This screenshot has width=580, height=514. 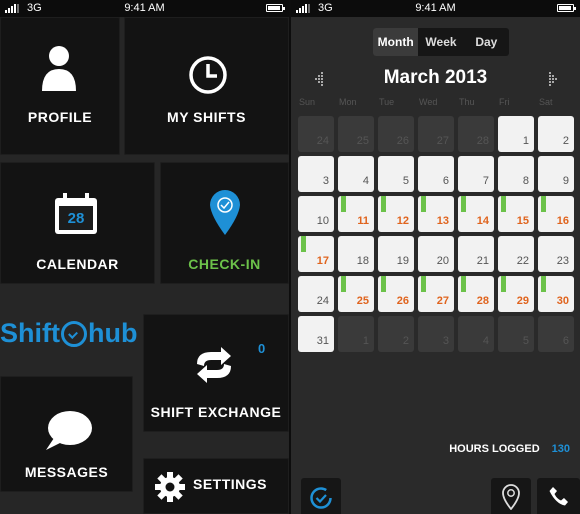 I want to click on calendar-day-shift: 28, so click(x=476, y=294).